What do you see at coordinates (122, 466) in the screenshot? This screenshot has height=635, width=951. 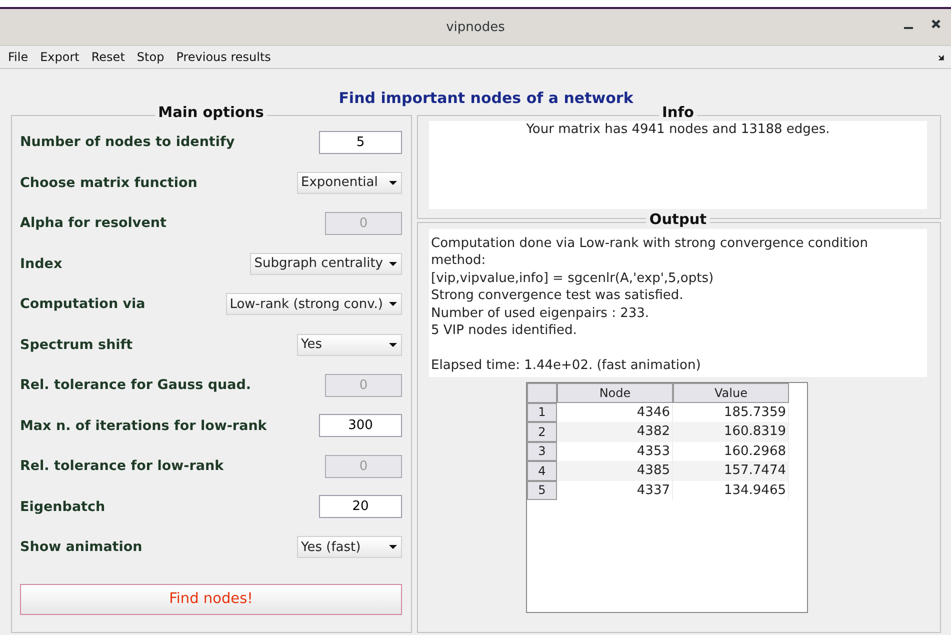 I see `option-label: Rel. tolerance for low-rank` at bounding box center [122, 466].